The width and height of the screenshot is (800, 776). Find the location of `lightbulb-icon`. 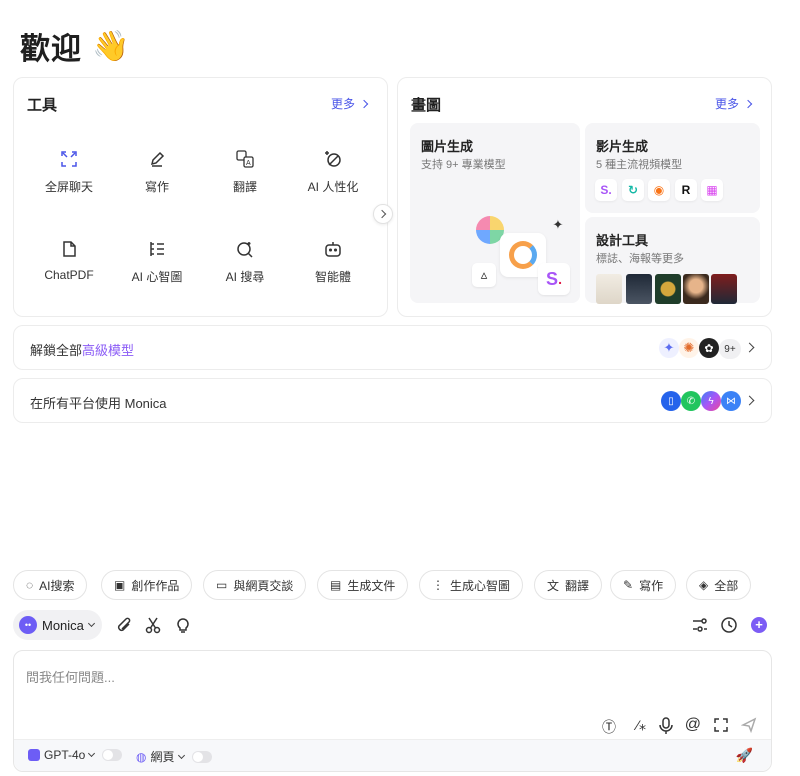

lightbulb-icon is located at coordinates (183, 625).